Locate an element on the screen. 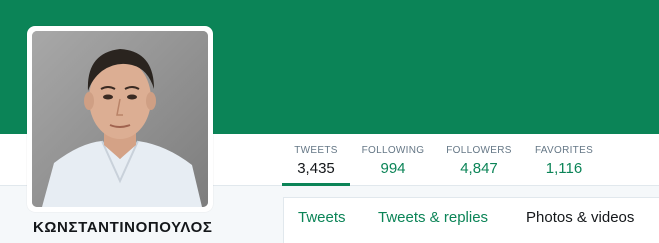 This screenshot has width=659, height=243. stat-favorites: FAVORITES 1,116 is located at coordinates (564, 160).